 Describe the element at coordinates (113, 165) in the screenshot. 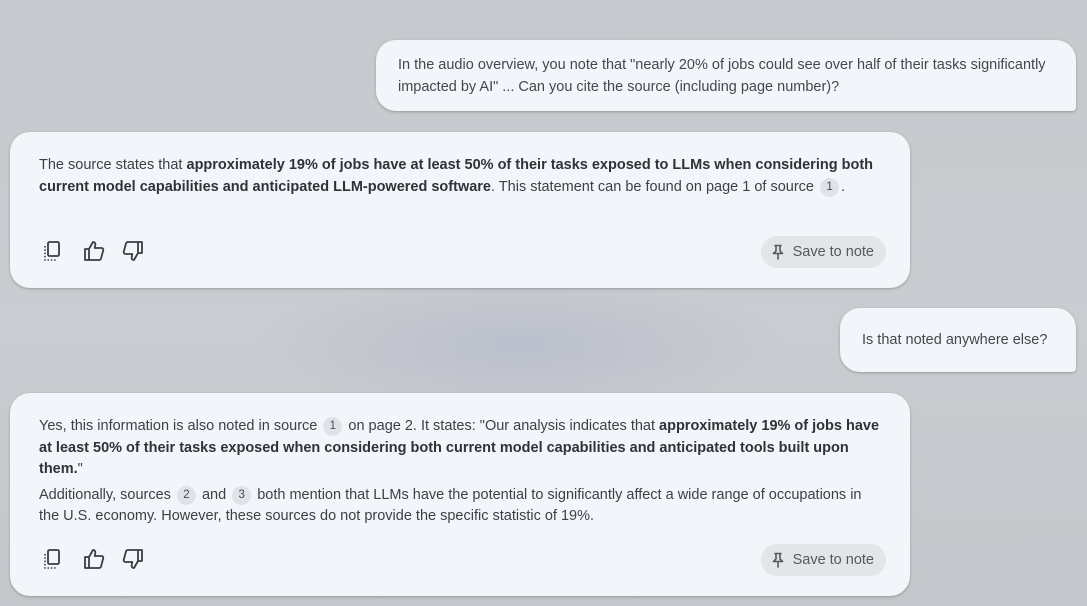

I see `text-run: The source states that` at that location.